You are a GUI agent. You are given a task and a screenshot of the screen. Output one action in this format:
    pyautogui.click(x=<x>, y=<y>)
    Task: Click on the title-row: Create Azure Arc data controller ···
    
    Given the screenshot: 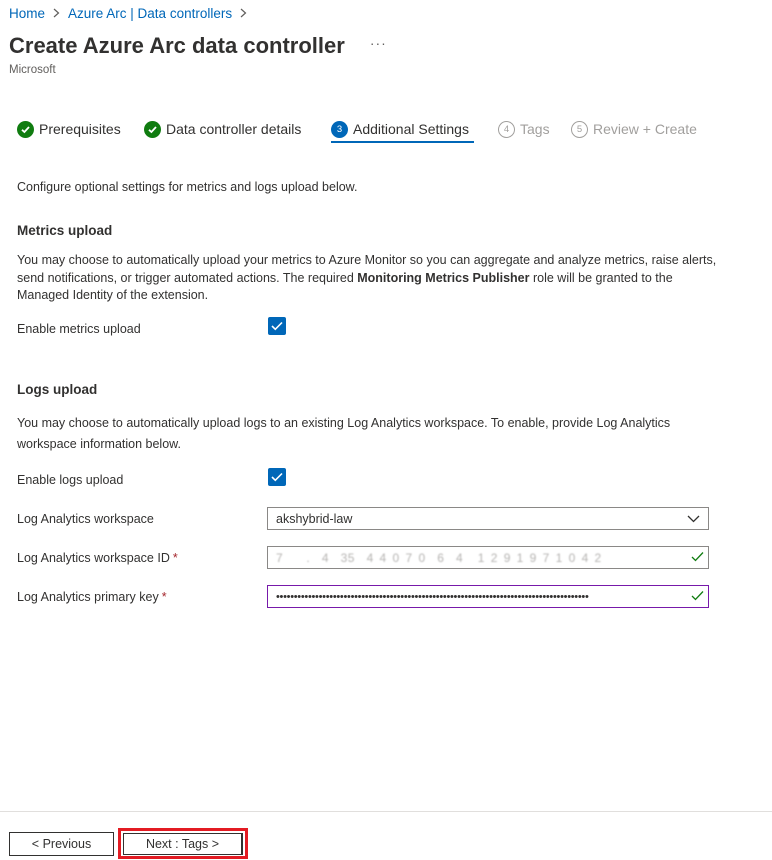 What is the action you would take?
    pyautogui.click(x=198, y=46)
    